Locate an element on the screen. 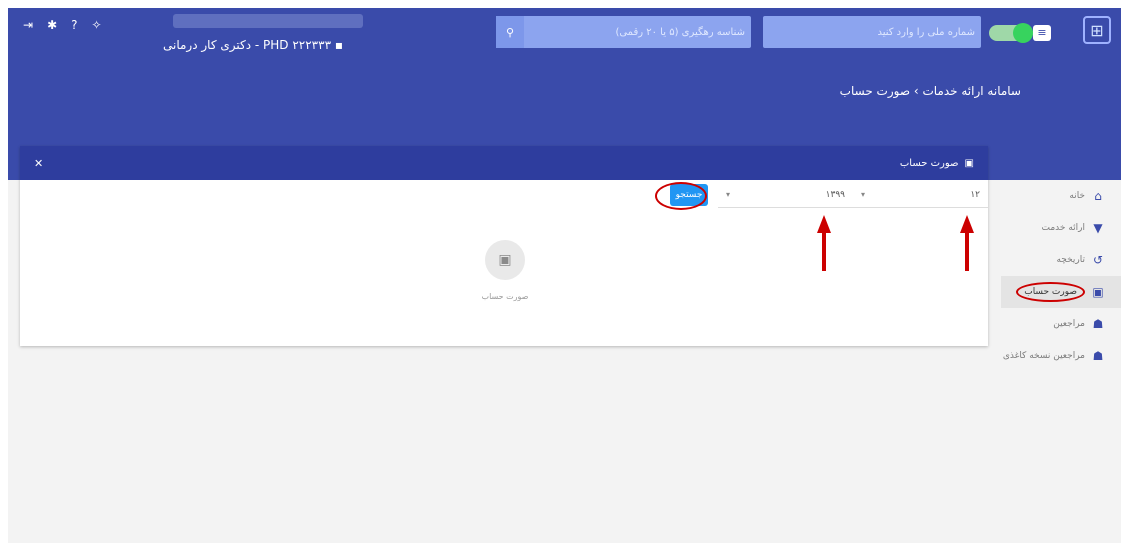  filter-row: ۱۲ ▾ ۱۳۹۹ ▾ جستجو is located at coordinates (824, 195).